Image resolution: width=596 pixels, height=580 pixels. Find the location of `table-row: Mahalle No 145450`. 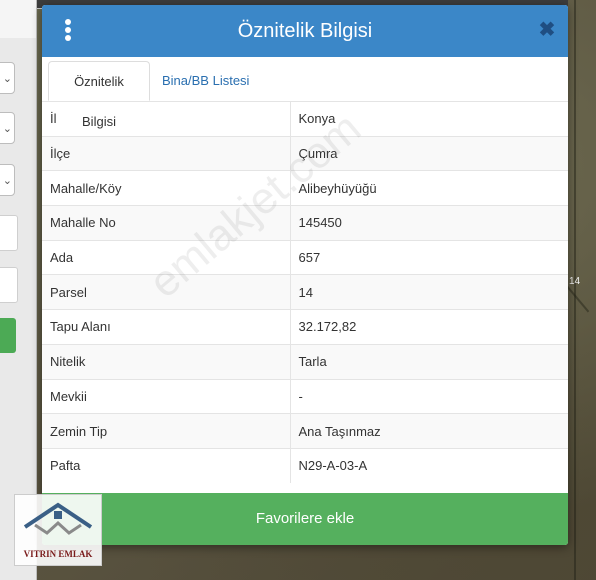

table-row: Mahalle No 145450 is located at coordinates (305, 223).